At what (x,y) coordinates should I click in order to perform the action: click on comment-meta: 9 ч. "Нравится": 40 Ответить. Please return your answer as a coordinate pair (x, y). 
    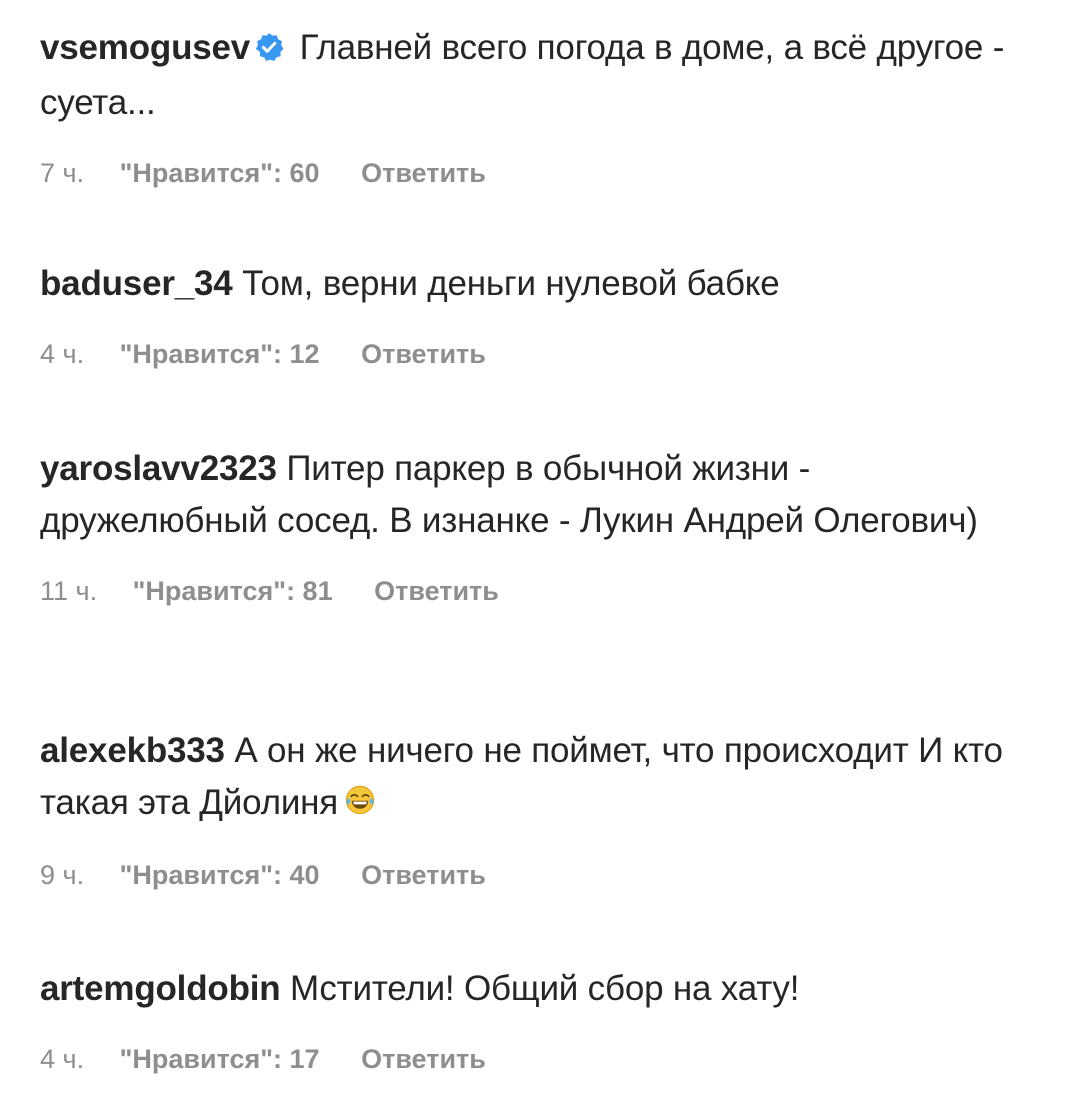
    Looking at the image, I should click on (560, 875).